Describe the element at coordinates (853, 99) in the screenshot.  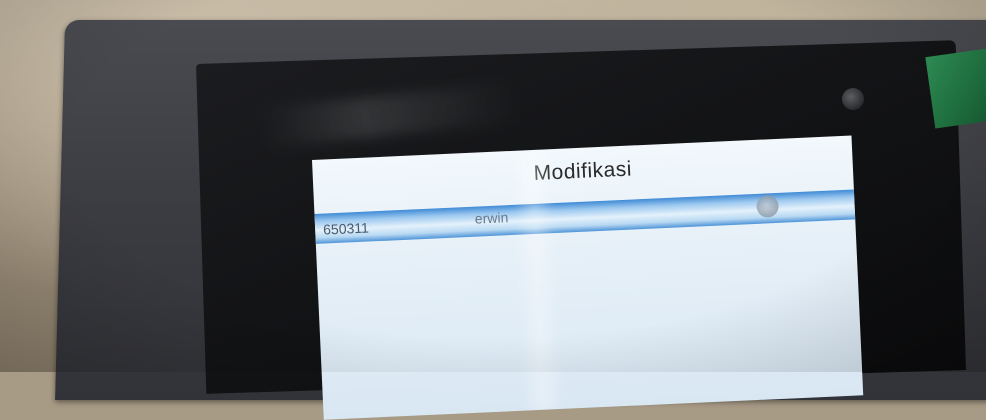
I see `camera-icon` at that location.